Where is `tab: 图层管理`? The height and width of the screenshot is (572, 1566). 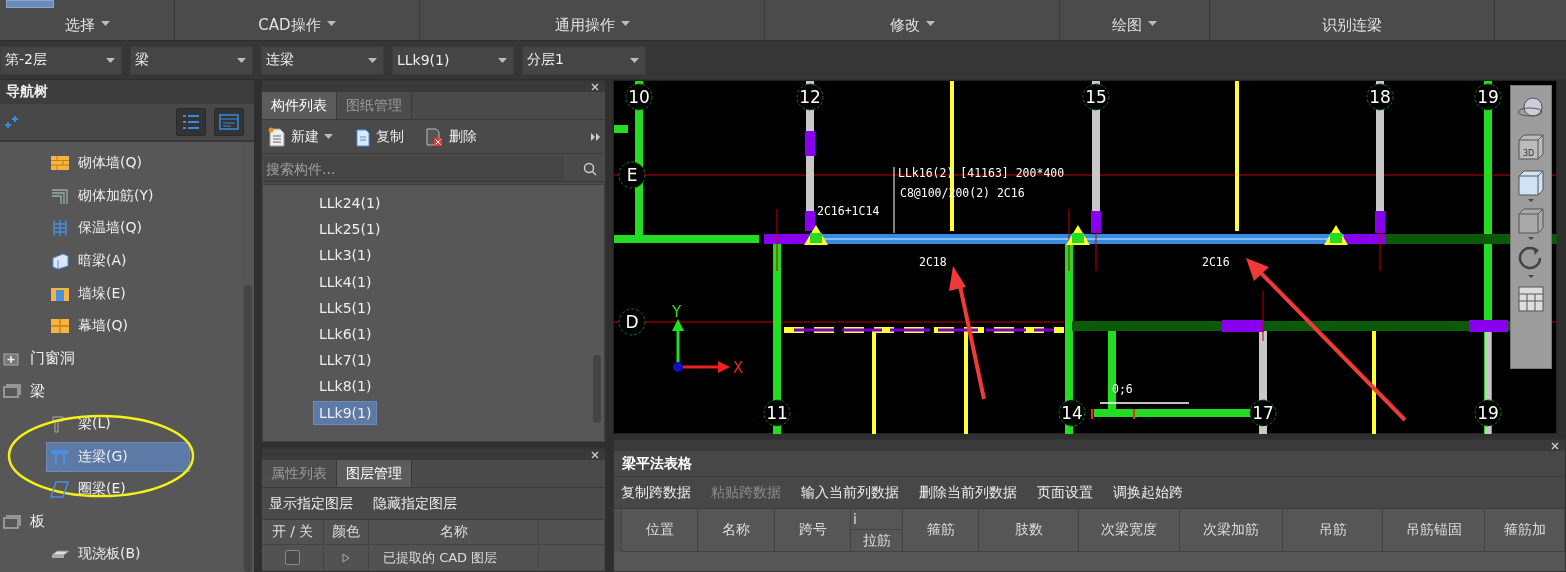 tab: 图层管理 is located at coordinates (374, 473).